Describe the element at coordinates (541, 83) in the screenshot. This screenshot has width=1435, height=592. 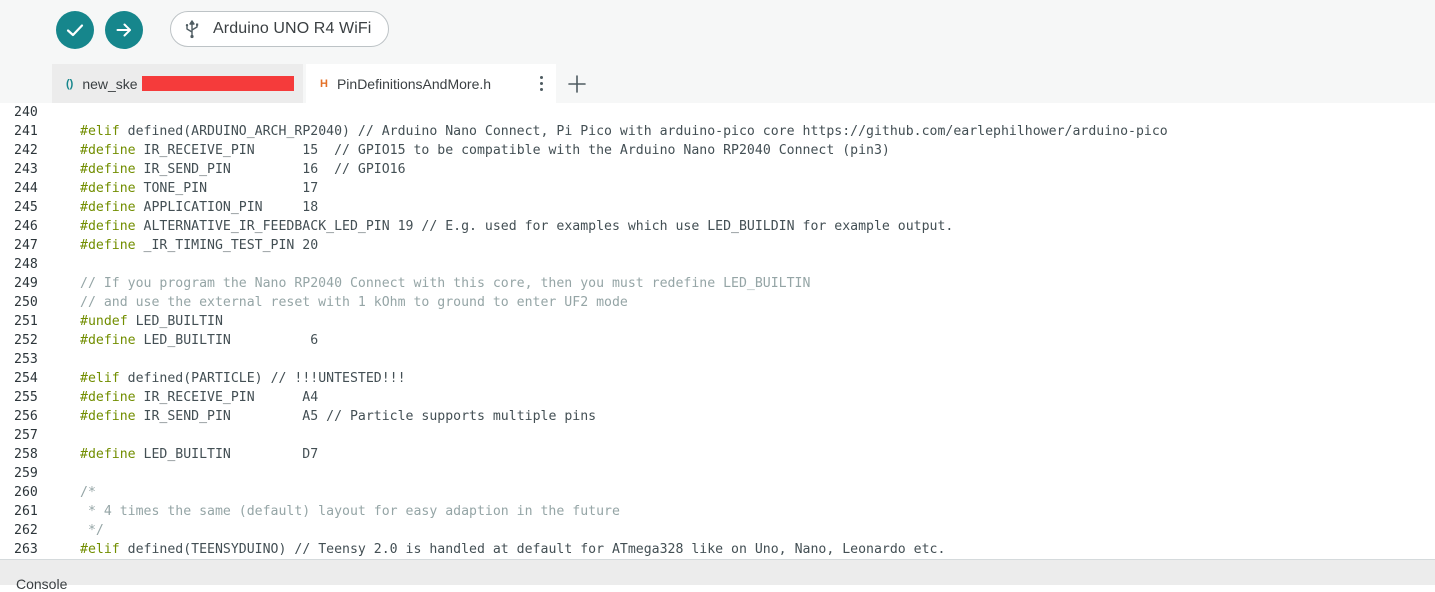
I see `more-options-icon` at that location.